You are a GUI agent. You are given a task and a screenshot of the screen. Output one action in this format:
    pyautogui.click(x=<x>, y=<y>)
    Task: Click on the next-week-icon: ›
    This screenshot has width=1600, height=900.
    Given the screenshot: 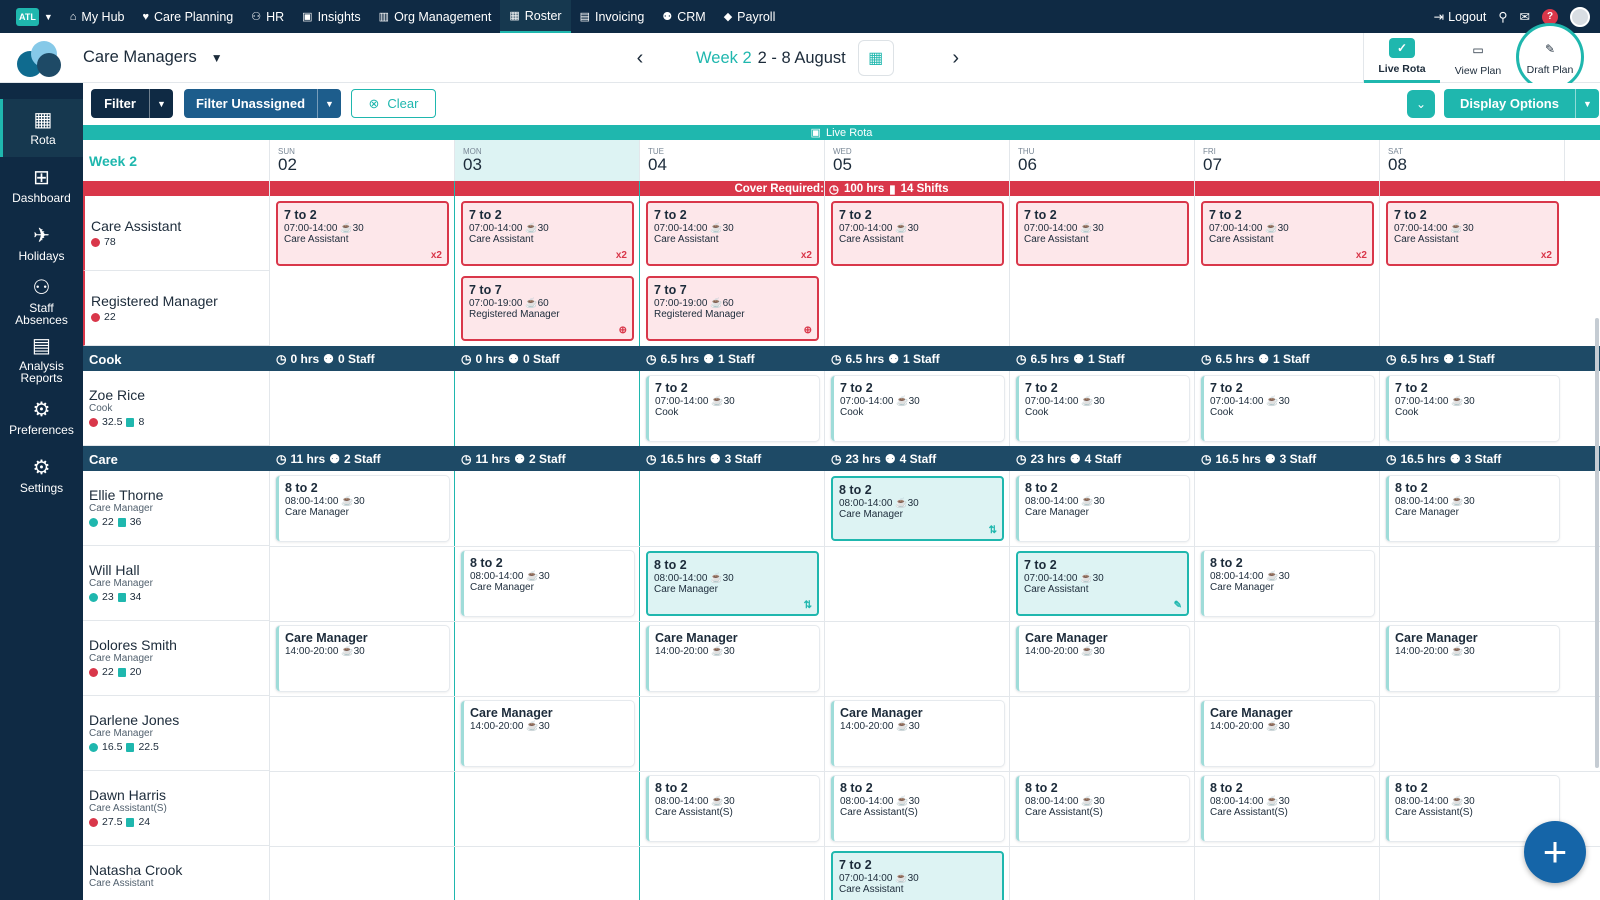 What is the action you would take?
    pyautogui.click(x=956, y=58)
    